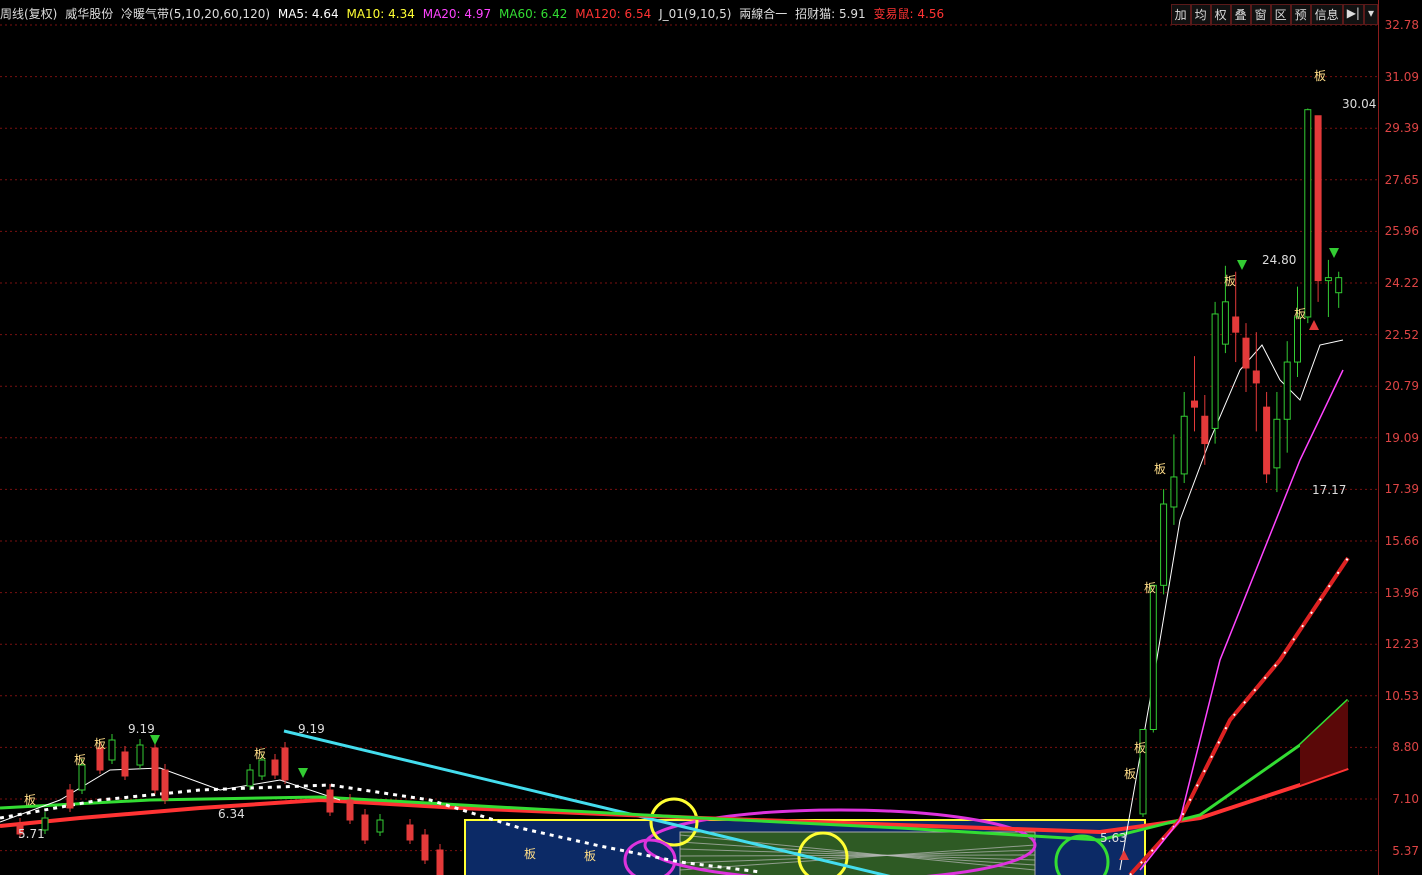 The width and height of the screenshot is (1422, 875). What do you see at coordinates (1401, 386) in the screenshot?
I see `axis-tick-label: 20.79` at bounding box center [1401, 386].